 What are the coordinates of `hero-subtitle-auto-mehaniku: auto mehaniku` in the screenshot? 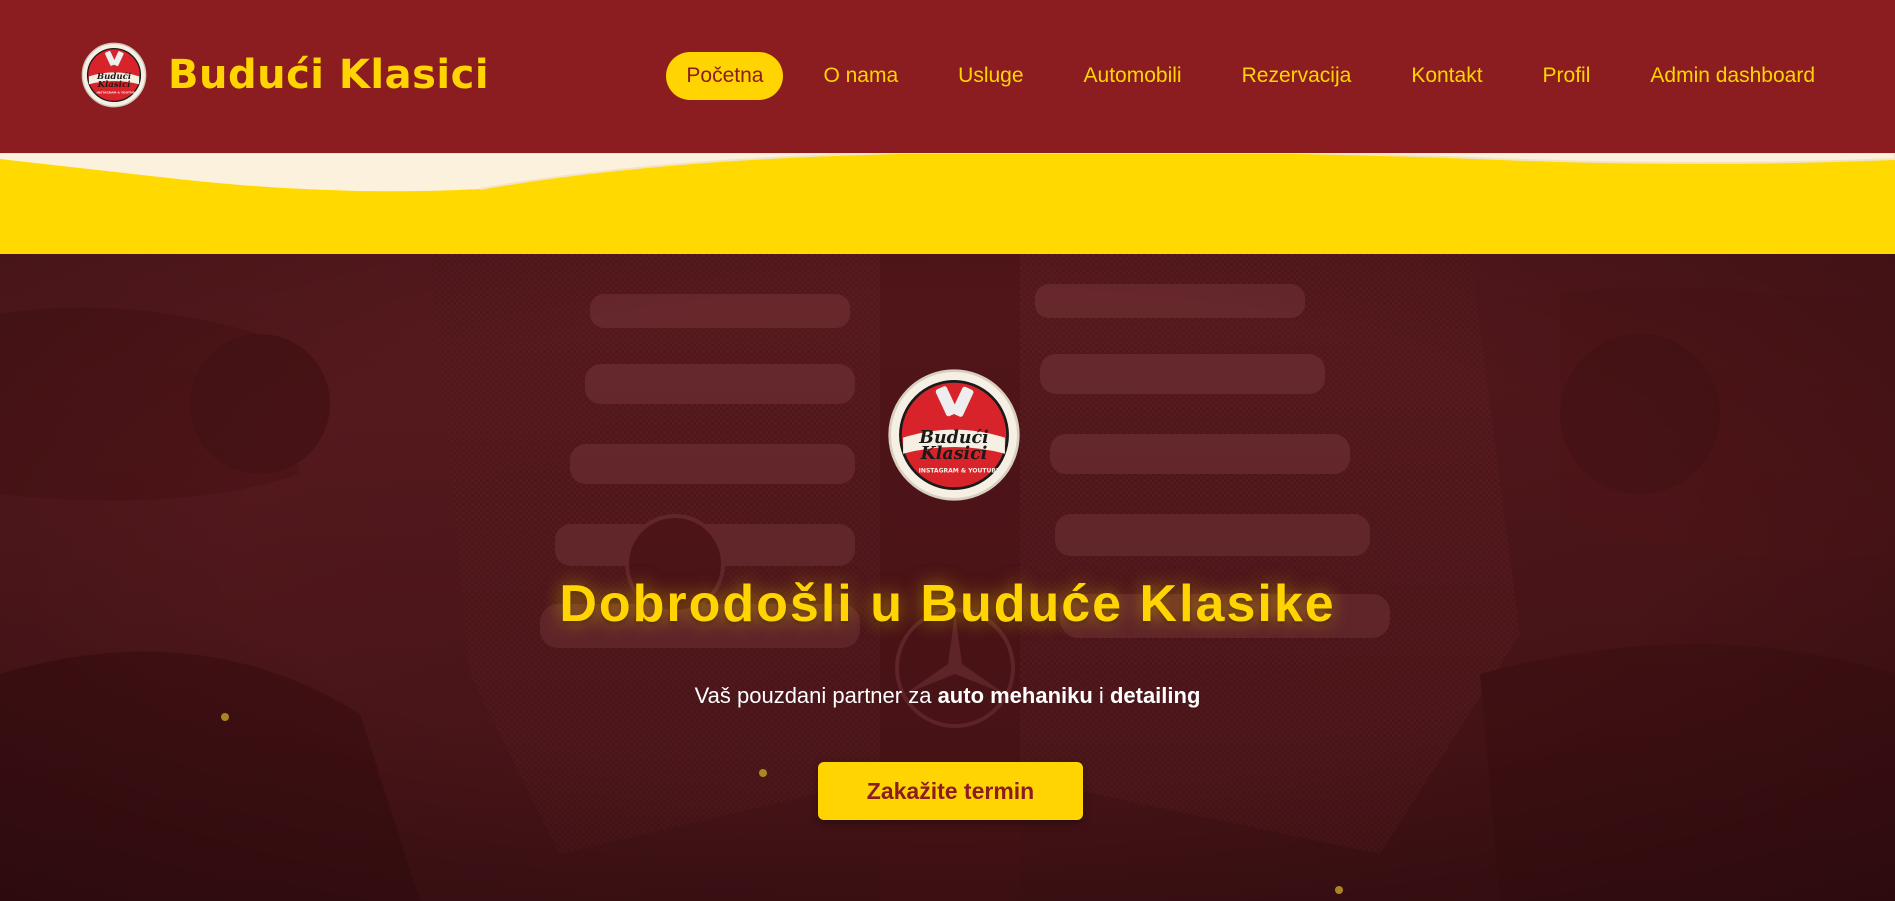 It's located at (1015, 695).